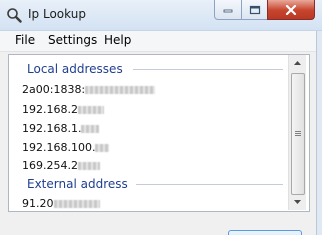 The image size is (322, 240). I want to click on minimize-icon, so click(228, 10).